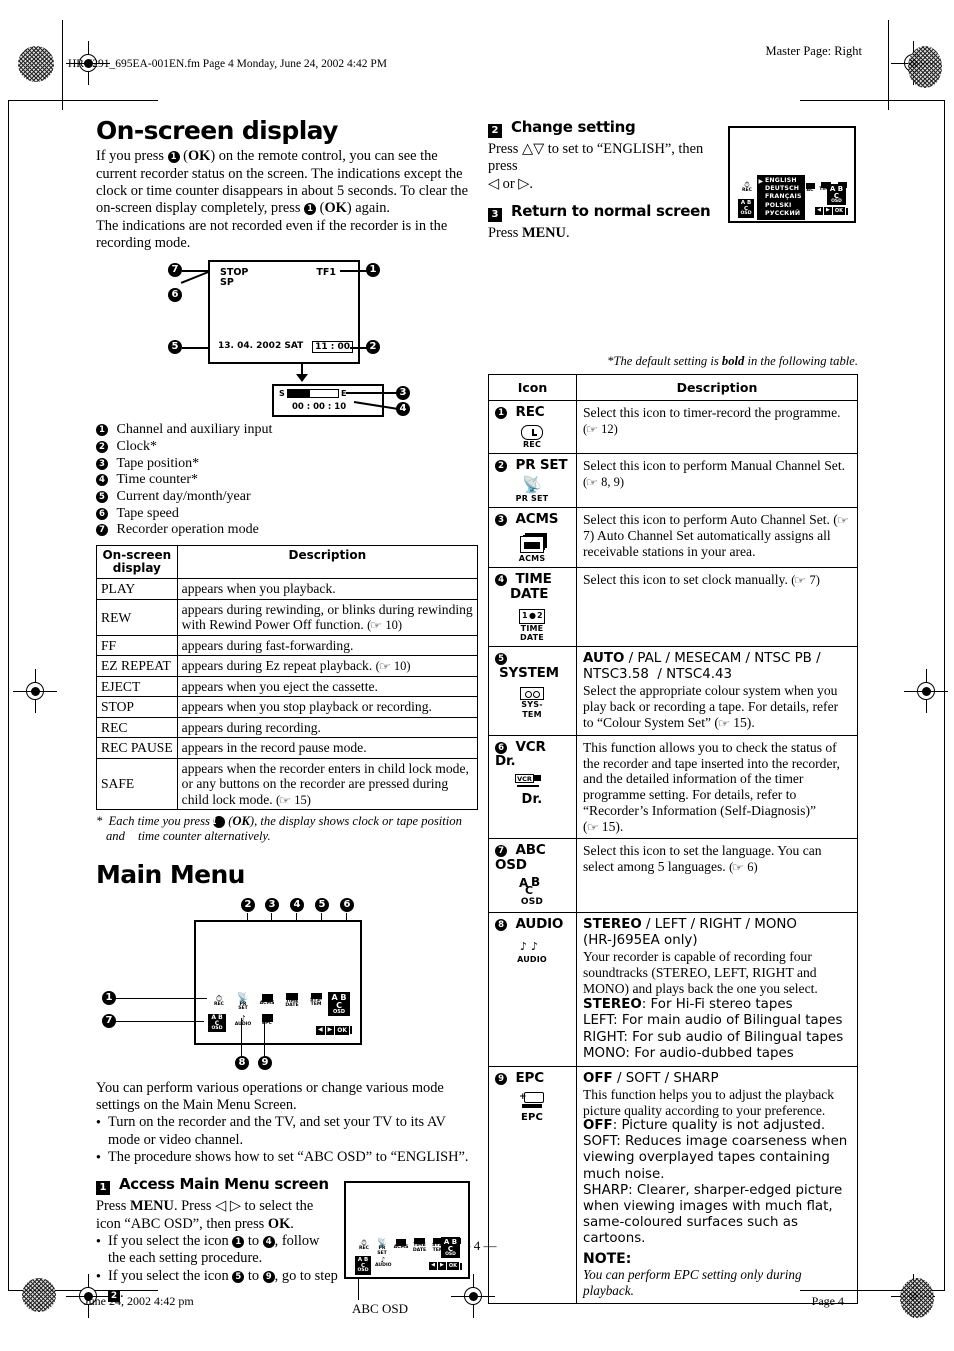 This screenshot has height=1351, width=954. Describe the element at coordinates (401, 1245) in the screenshot. I see `s1-icon-acms: ACMS` at that location.